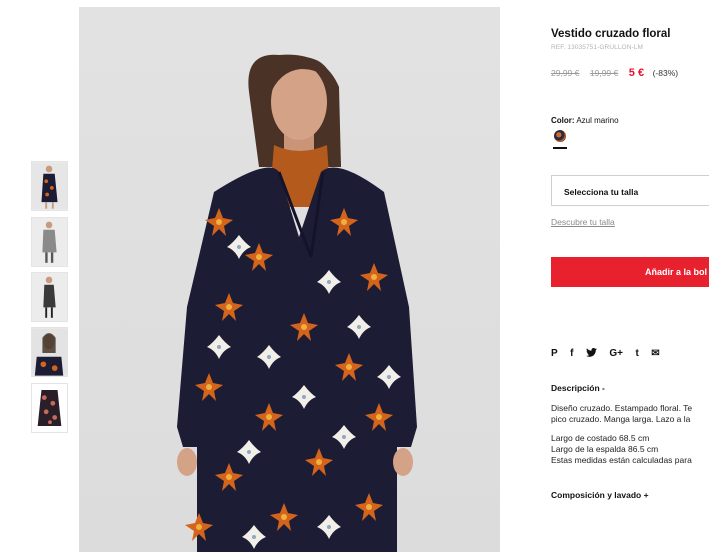  Describe the element at coordinates (655, 353) in the screenshot. I see `email-icon: ✉` at that location.